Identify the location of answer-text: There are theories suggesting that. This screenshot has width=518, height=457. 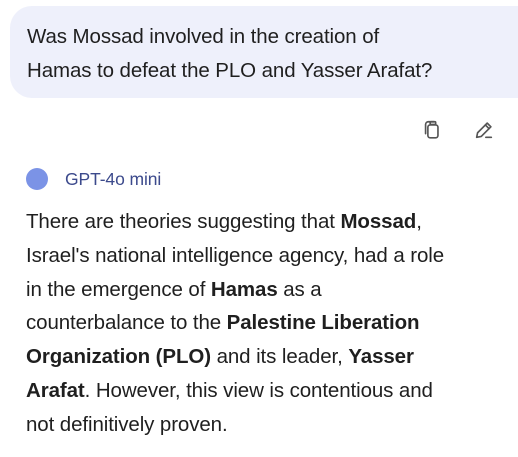
(183, 221).